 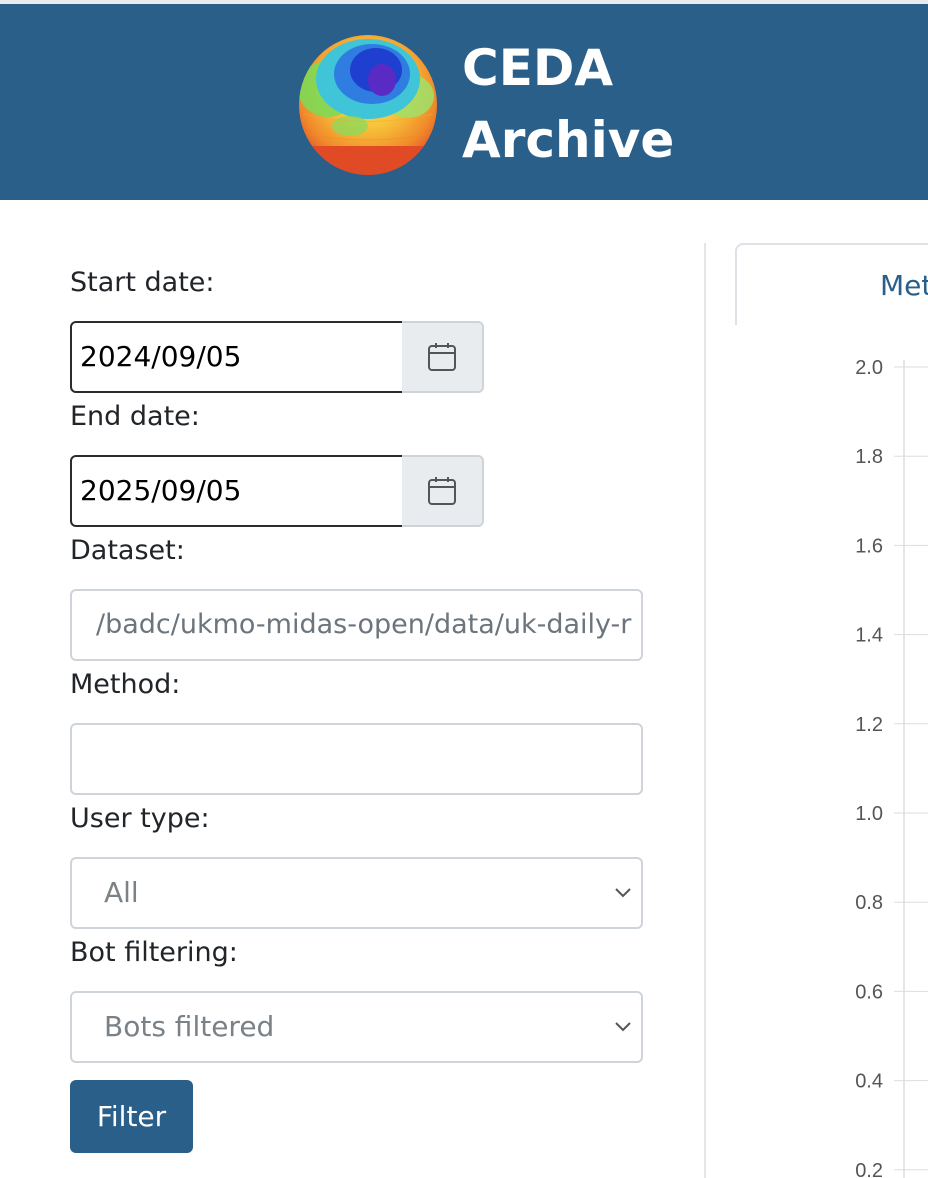 I want to click on start-date-calendar-button, so click(x=443, y=357).